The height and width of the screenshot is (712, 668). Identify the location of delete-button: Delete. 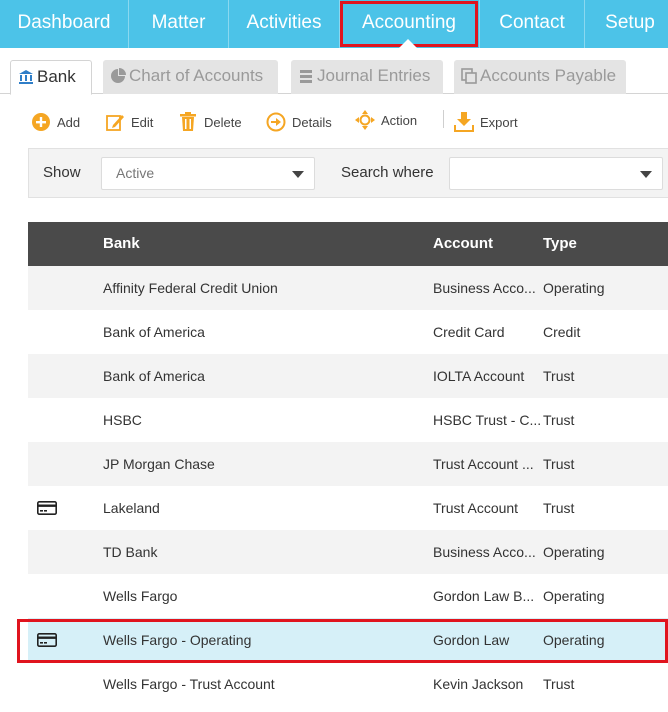
(211, 122).